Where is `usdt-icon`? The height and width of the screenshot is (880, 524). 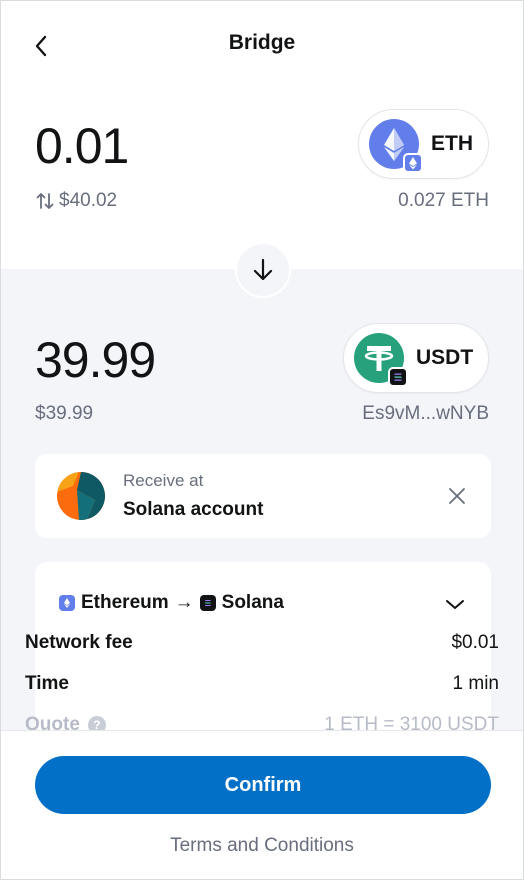 usdt-icon is located at coordinates (381, 360).